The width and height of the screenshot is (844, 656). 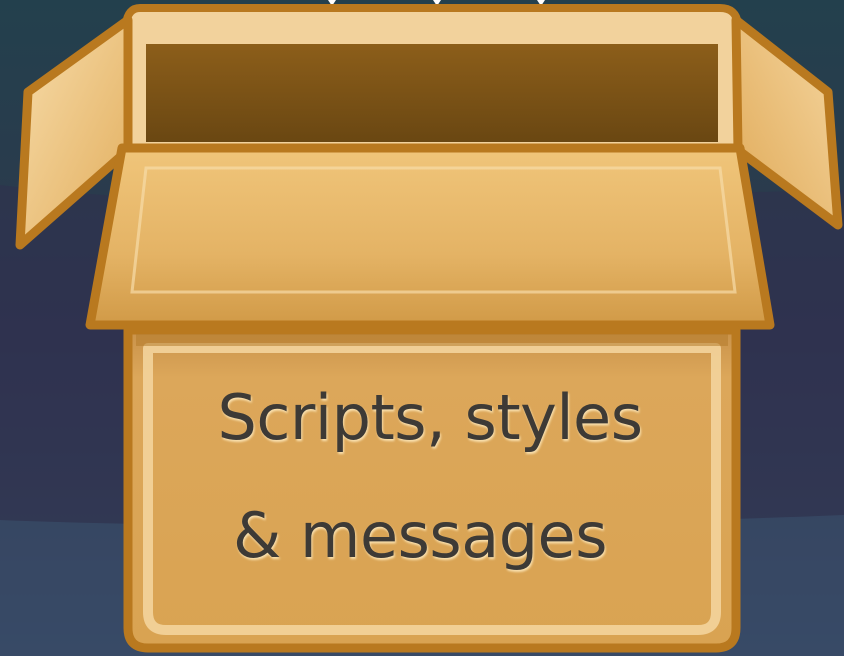 I want to click on box-inner, so click(x=432, y=93).